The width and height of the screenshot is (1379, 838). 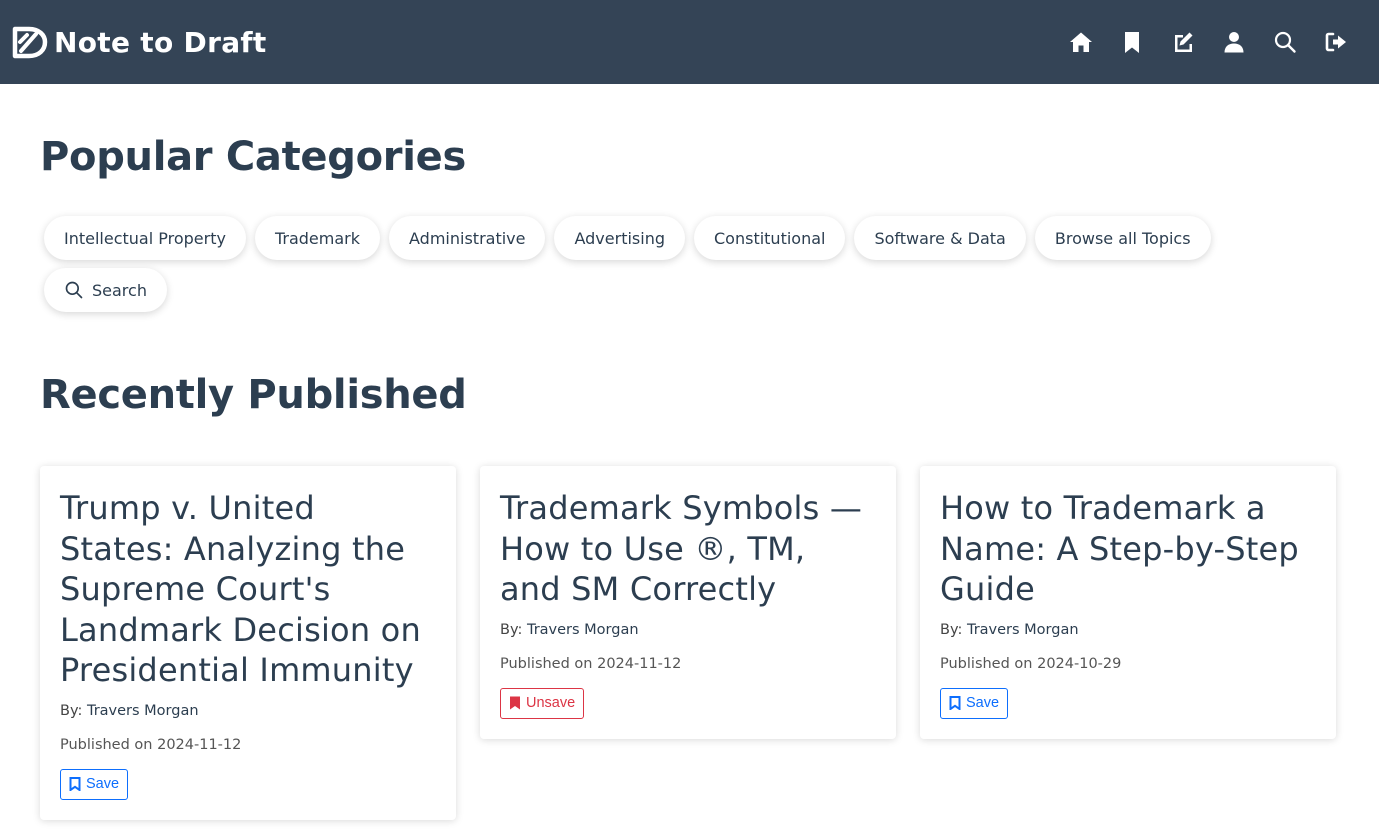 I want to click on search-chip-label: Search, so click(x=119, y=290).